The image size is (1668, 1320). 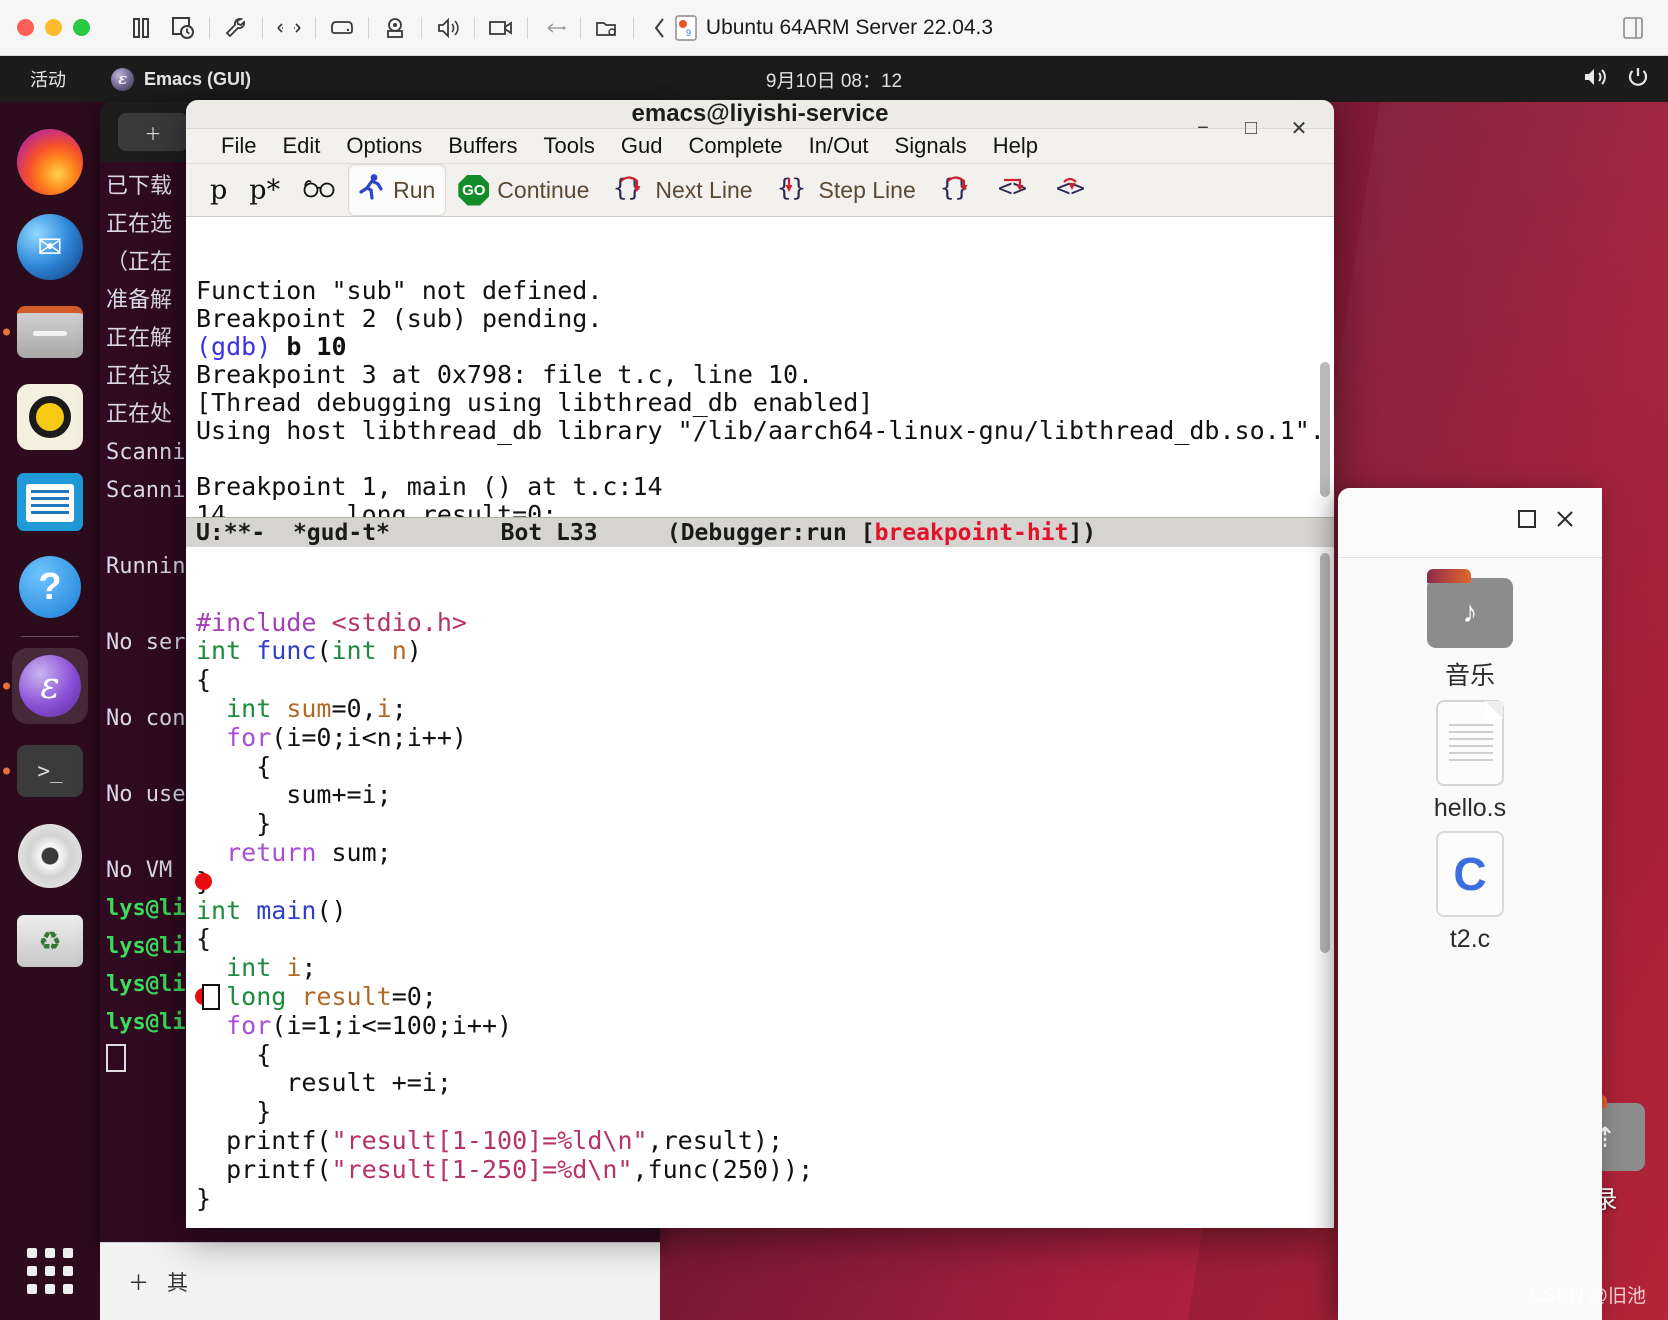 I want to click on usb-icon, so click(x=554, y=28).